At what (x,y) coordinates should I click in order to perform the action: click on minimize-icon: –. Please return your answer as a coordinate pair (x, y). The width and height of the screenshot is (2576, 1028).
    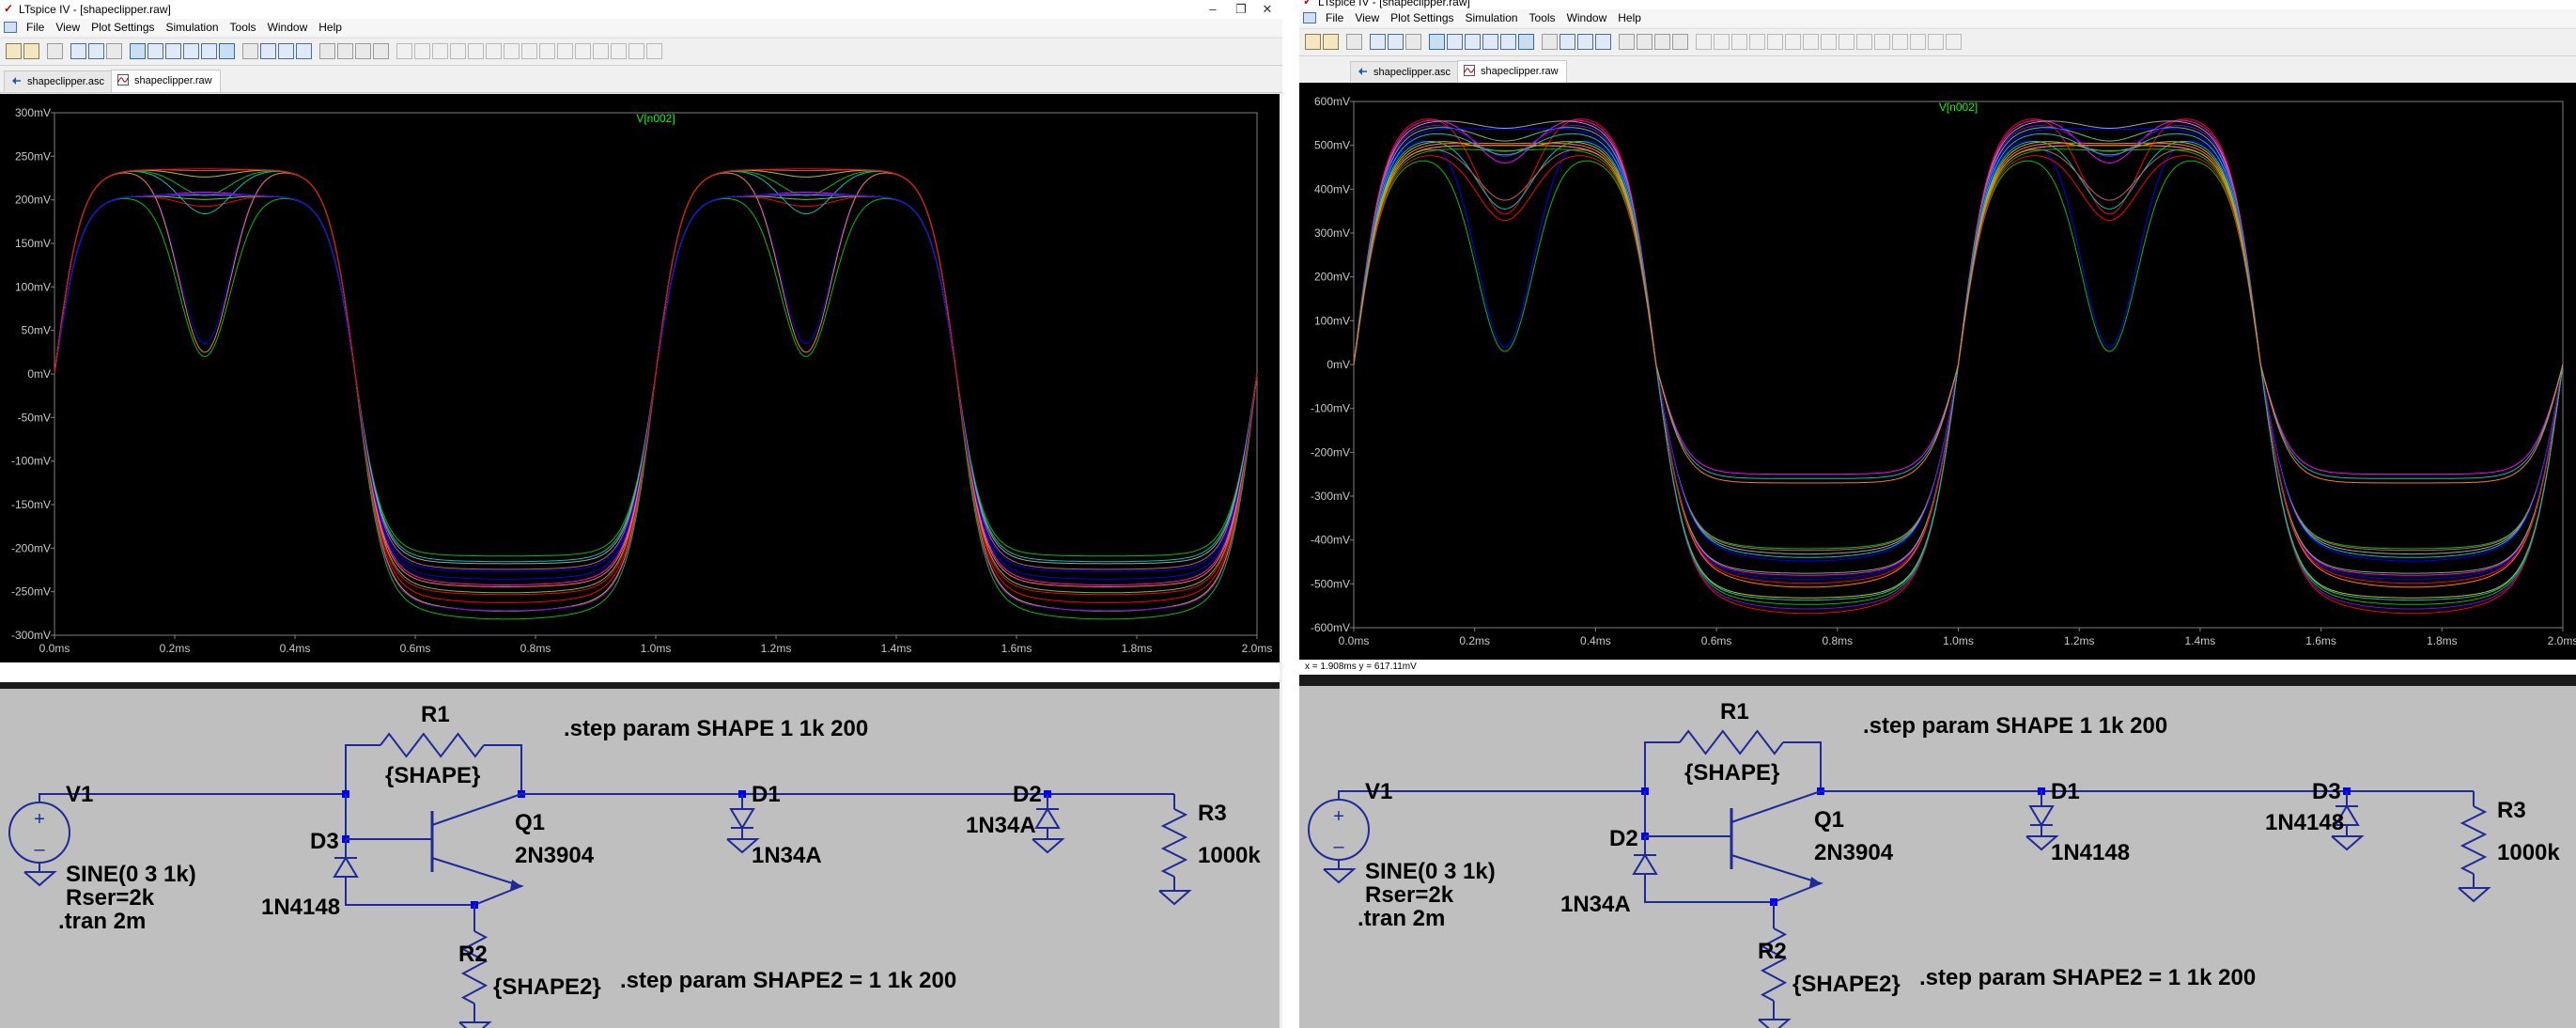
    Looking at the image, I should click on (1212, 9).